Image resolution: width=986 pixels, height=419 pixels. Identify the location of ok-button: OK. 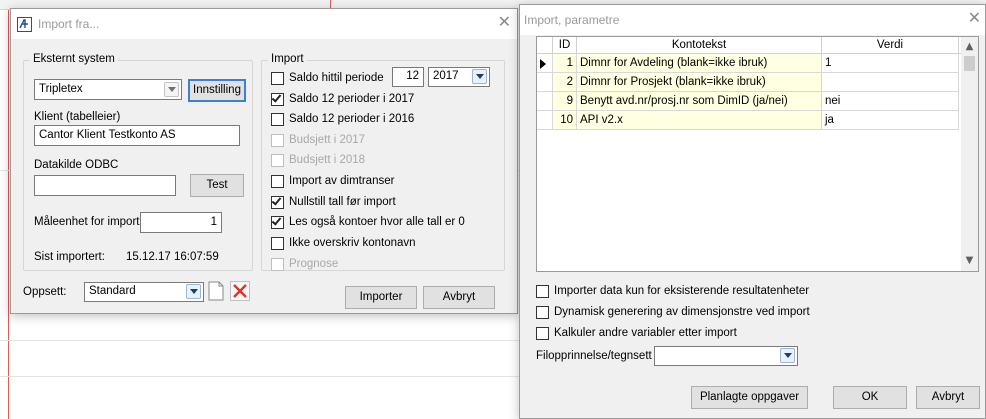
(870, 397).